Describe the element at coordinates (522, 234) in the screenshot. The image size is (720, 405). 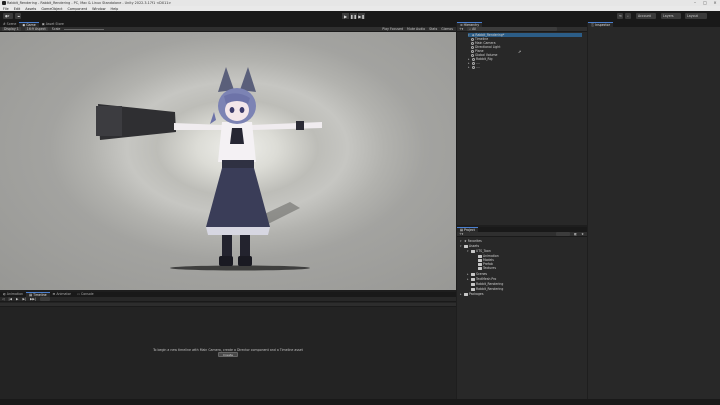
I see `project-toolbar: +▾ ◧ ★` at that location.